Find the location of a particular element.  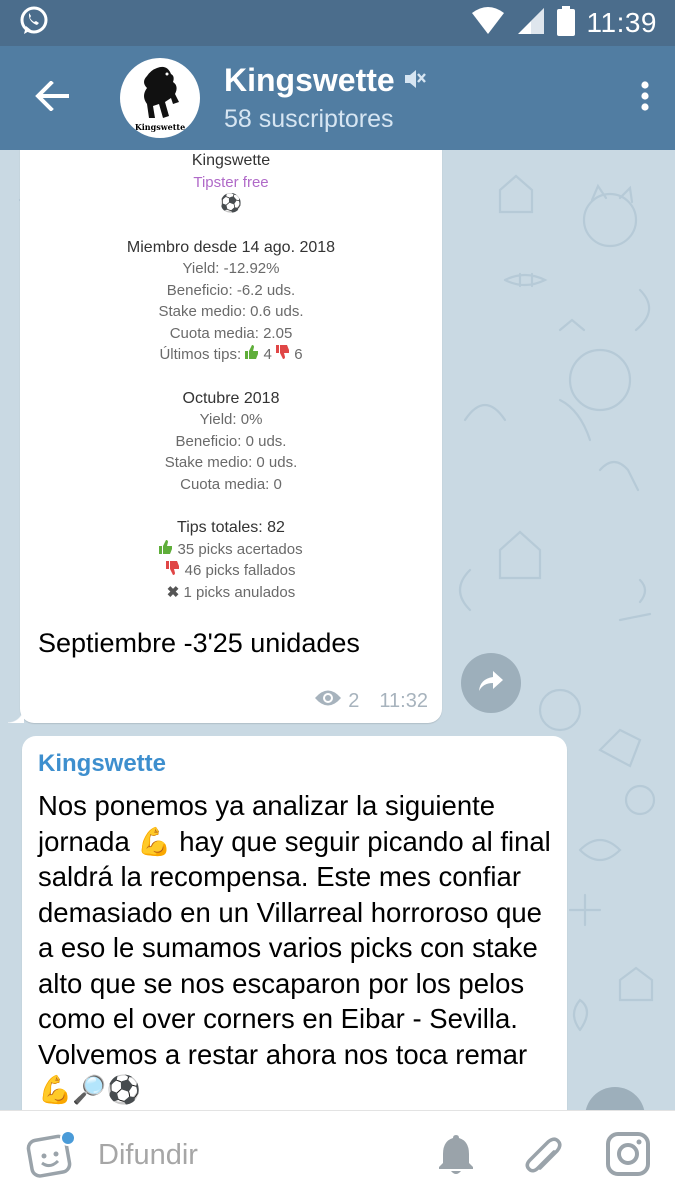

more-vert-icon is located at coordinates (645, 98).